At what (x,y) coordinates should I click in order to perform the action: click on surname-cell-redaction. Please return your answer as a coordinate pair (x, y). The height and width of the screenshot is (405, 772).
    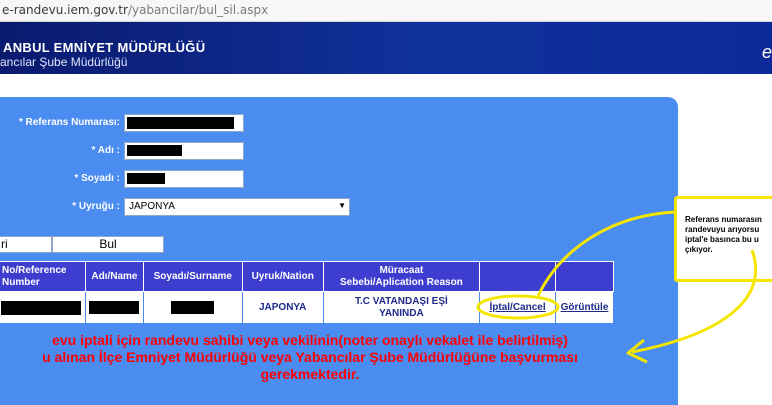
    Looking at the image, I should click on (193, 307).